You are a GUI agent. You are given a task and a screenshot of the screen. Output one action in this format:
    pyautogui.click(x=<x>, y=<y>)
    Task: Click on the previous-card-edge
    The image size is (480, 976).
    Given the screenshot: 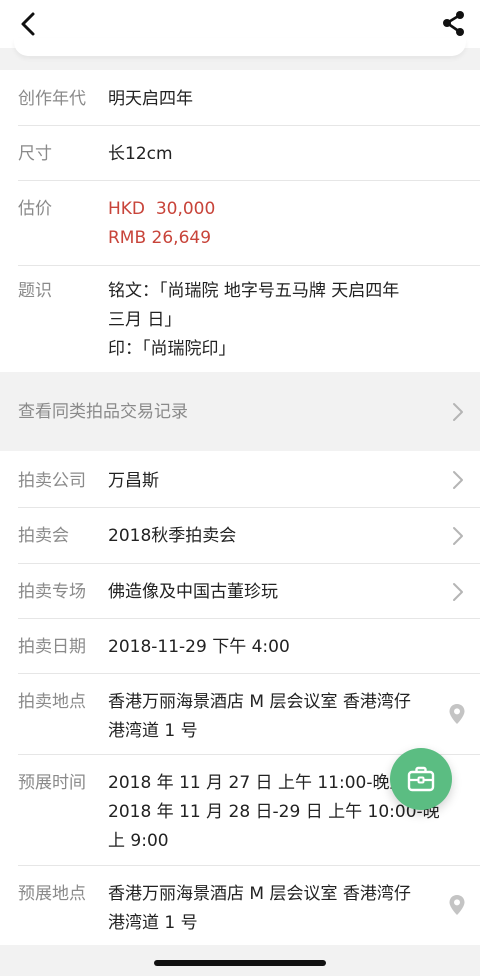 What is the action you would take?
    pyautogui.click(x=240, y=47)
    